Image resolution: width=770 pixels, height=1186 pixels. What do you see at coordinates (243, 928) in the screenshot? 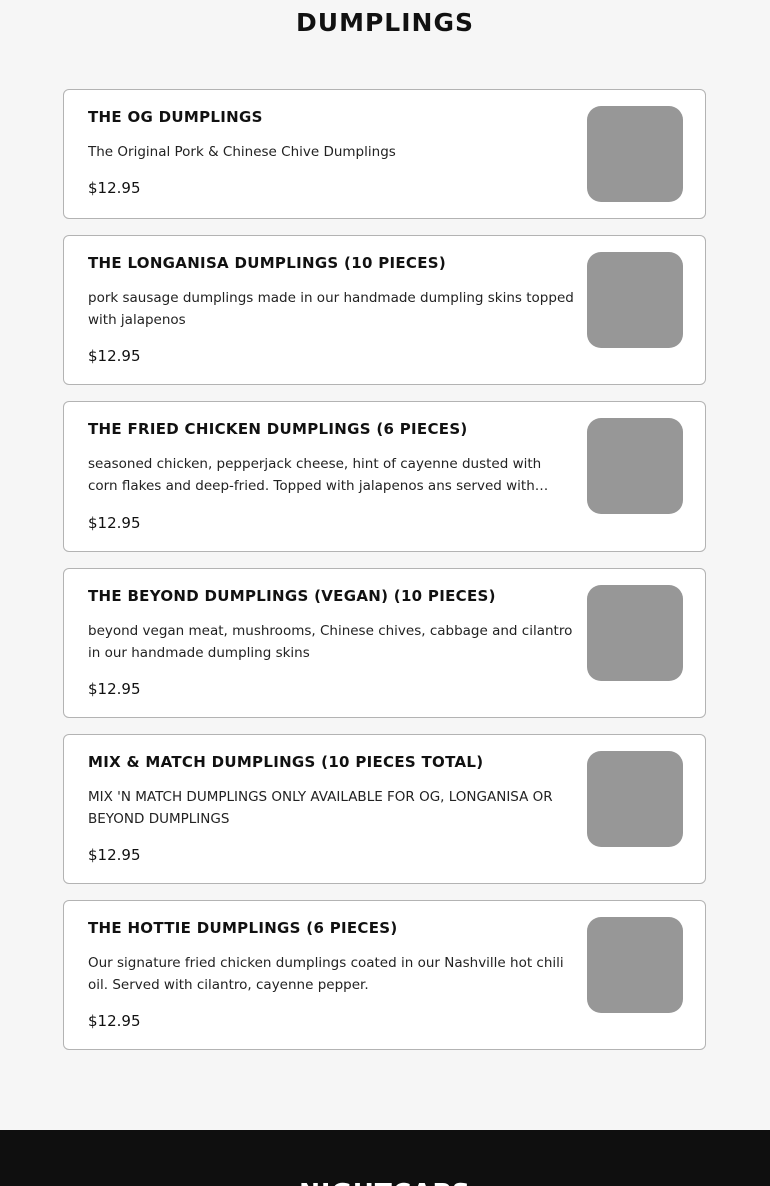
I see `menu-item-name: THE HOTTIE DUMPLINGS (6 PIECES)` at bounding box center [243, 928].